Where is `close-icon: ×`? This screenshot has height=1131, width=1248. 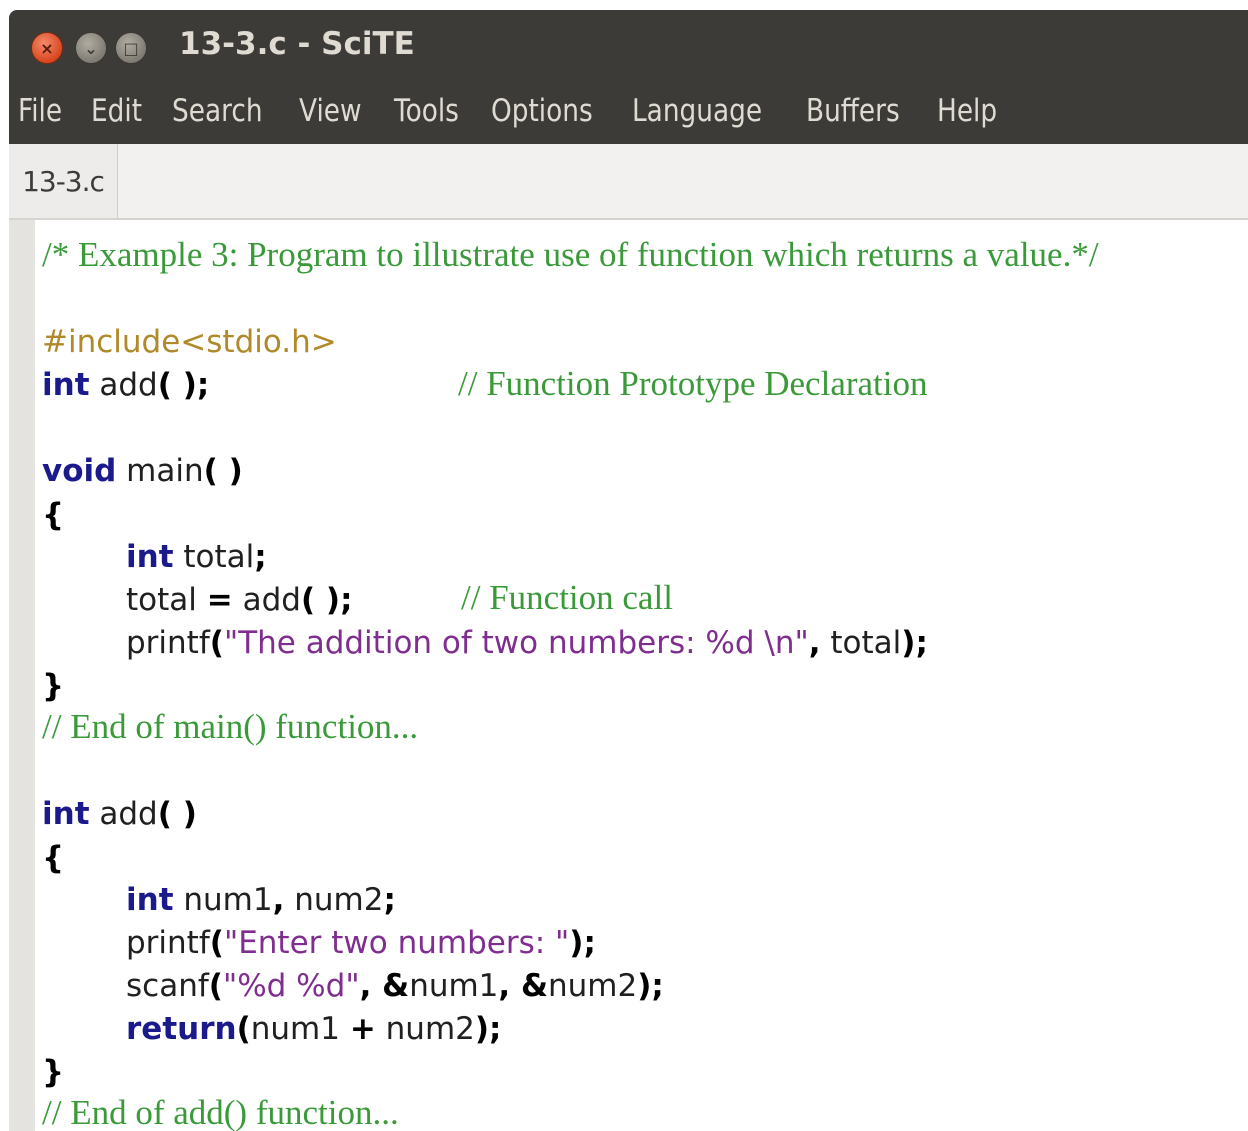
close-icon: × is located at coordinates (47, 48).